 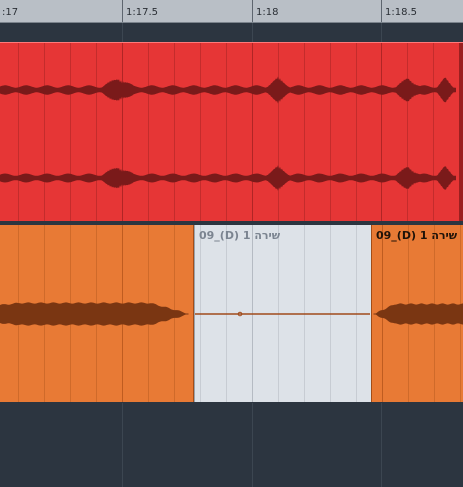 I want to click on waveform-orange, so click(x=231, y=314).